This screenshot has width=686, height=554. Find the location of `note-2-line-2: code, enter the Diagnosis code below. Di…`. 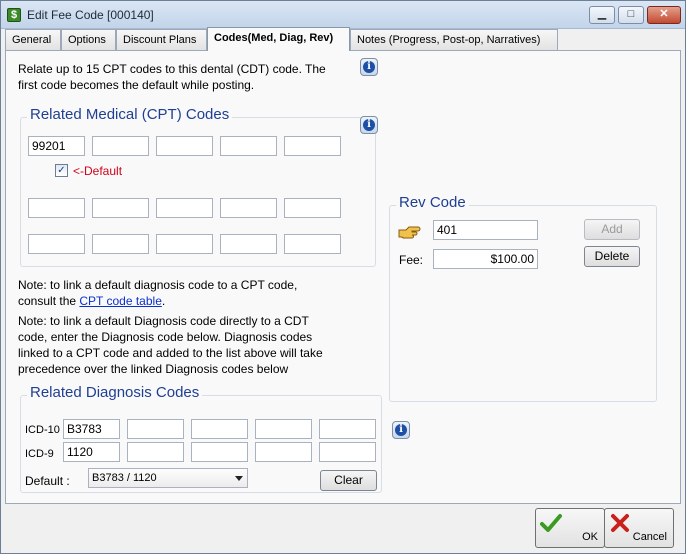

note-2-line-2: code, enter the Diagnosis code below. Di… is located at coordinates (165, 337).